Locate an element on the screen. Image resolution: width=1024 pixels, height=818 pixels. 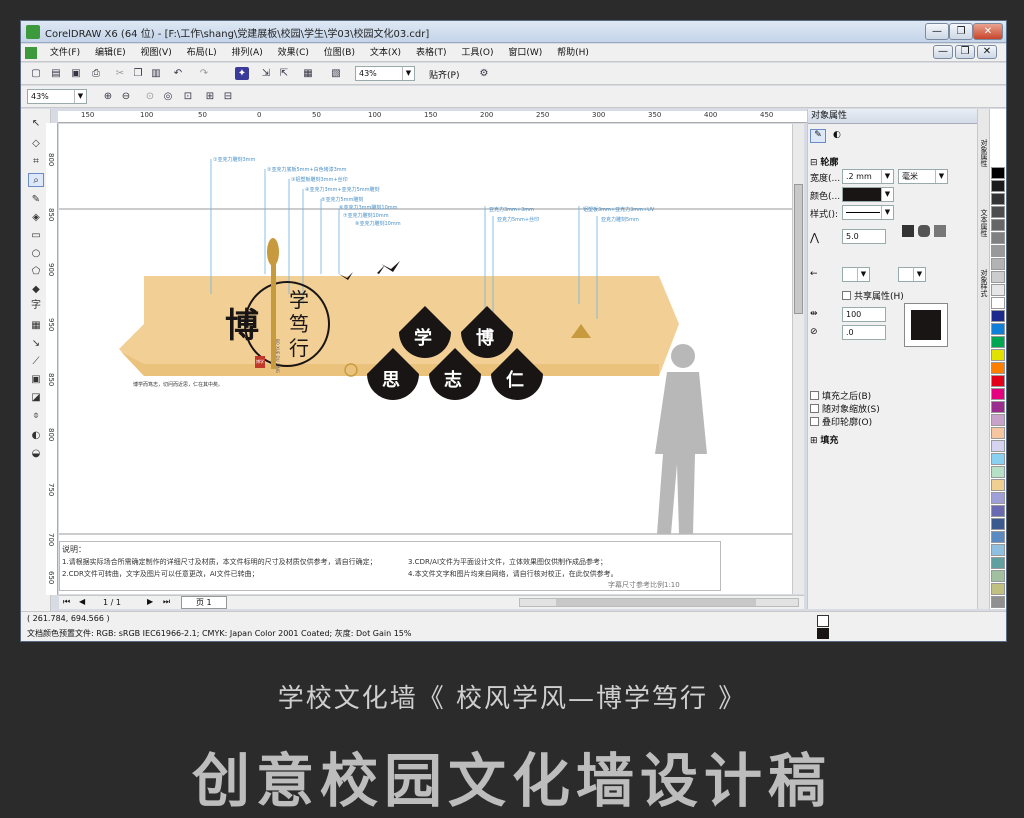
close-button: ✕ is located at coordinates (988, 31).